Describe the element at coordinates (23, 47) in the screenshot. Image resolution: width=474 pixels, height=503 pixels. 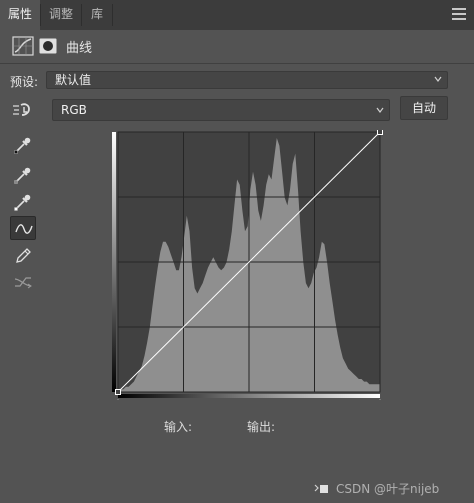
I see `curves-adjustment-icon` at that location.